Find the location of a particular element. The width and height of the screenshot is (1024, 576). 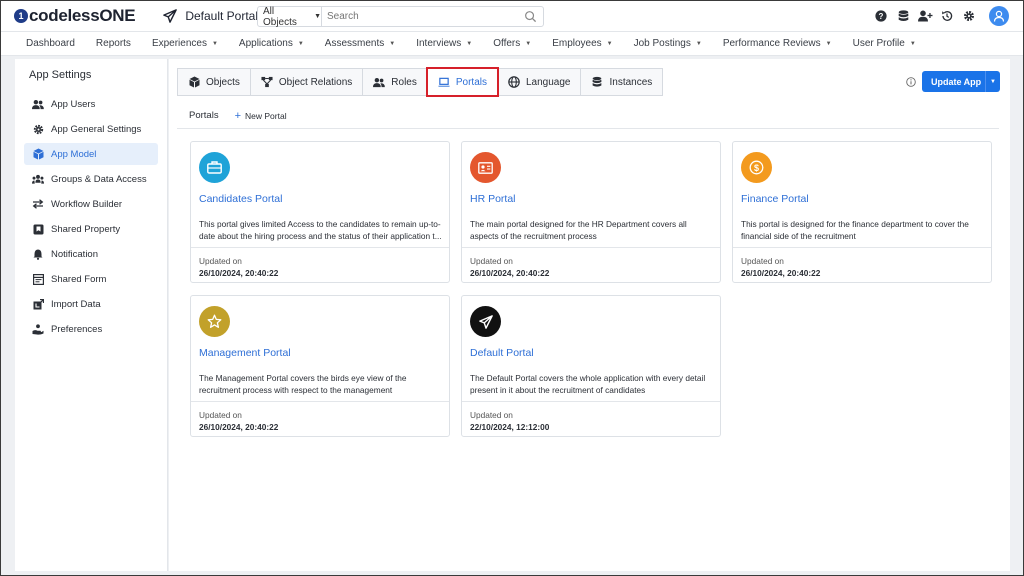

sidebar-item-preferences: Preferences is located at coordinates (91, 329).